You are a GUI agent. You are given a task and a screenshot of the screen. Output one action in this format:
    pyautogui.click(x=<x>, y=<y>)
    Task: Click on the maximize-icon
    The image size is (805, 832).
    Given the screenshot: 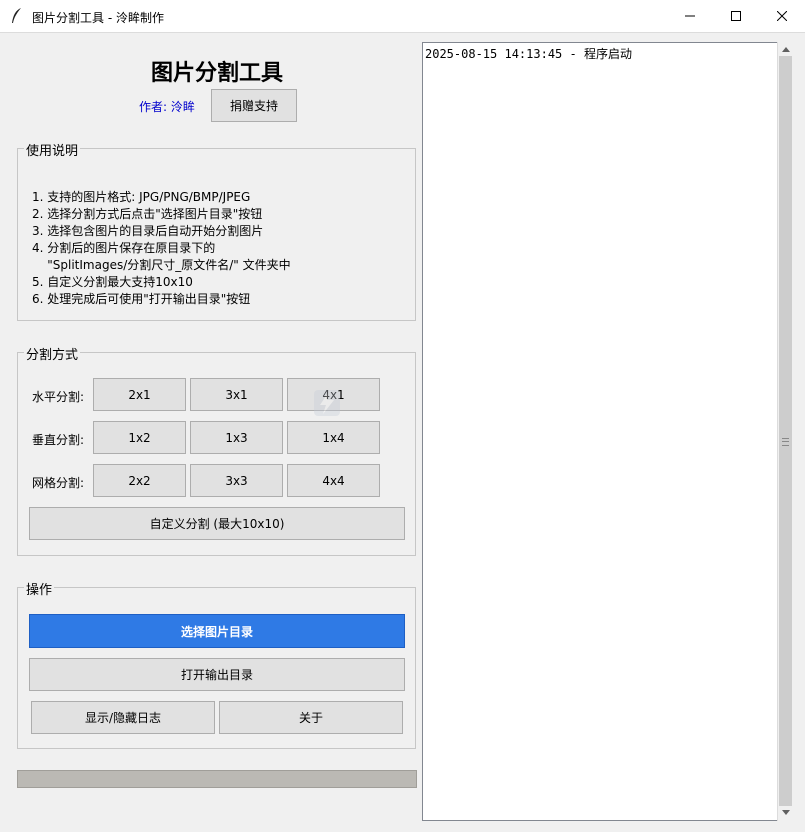 What is the action you would take?
    pyautogui.click(x=736, y=16)
    